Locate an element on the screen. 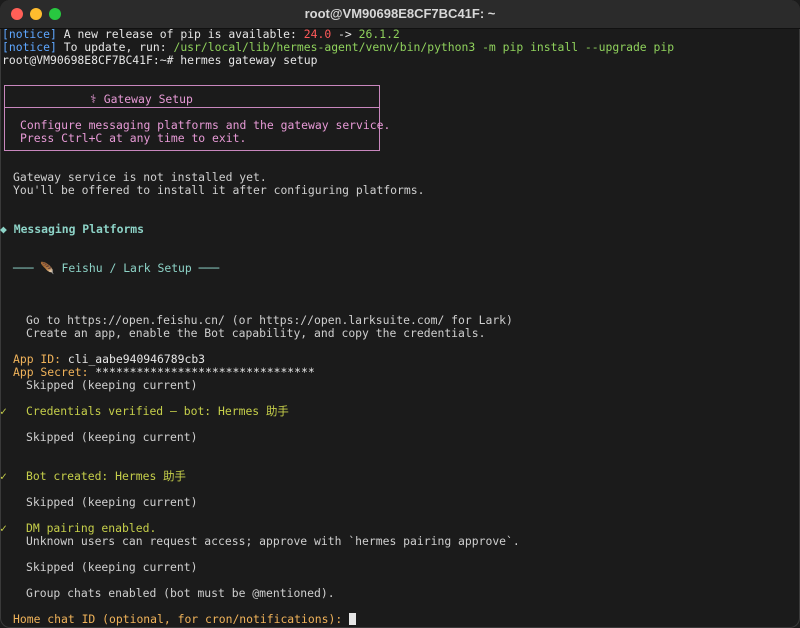 This screenshot has height=628, width=800. credentials-verified-line: Credentials verified — bot: Hermes 助手 is located at coordinates (157, 411).